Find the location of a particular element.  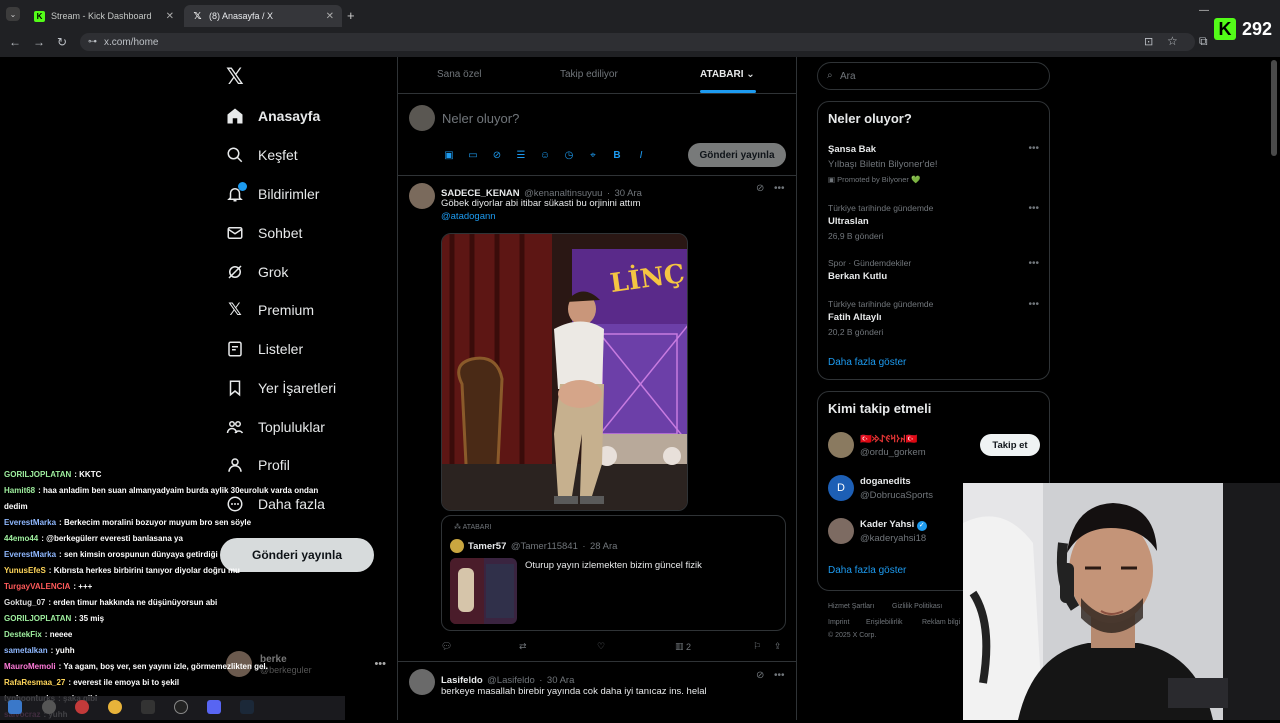

share-icon: ⇪ is located at coordinates (778, 646).